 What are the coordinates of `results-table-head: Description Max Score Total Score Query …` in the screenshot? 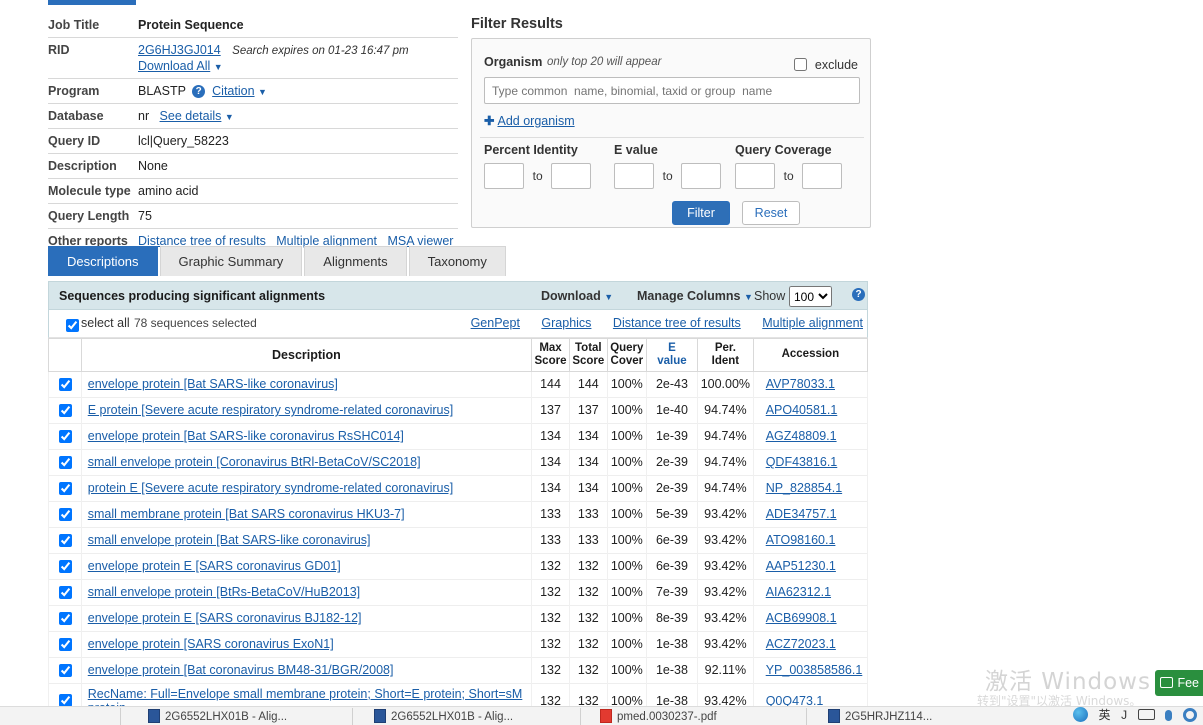 It's located at (458, 355).